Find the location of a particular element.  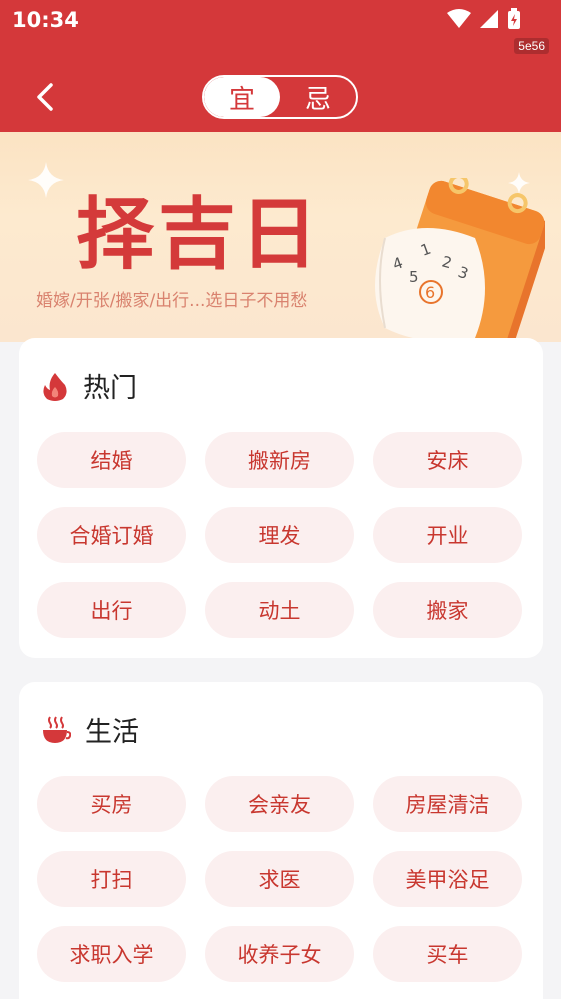

section-title: 热门 is located at coordinates (110, 388).